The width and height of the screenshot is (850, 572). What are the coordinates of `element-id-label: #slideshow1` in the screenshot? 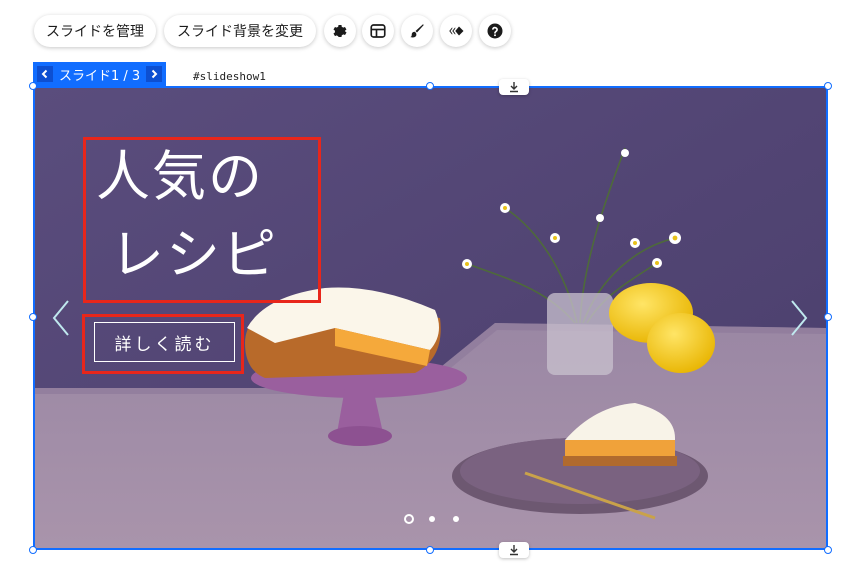 It's located at (229, 76).